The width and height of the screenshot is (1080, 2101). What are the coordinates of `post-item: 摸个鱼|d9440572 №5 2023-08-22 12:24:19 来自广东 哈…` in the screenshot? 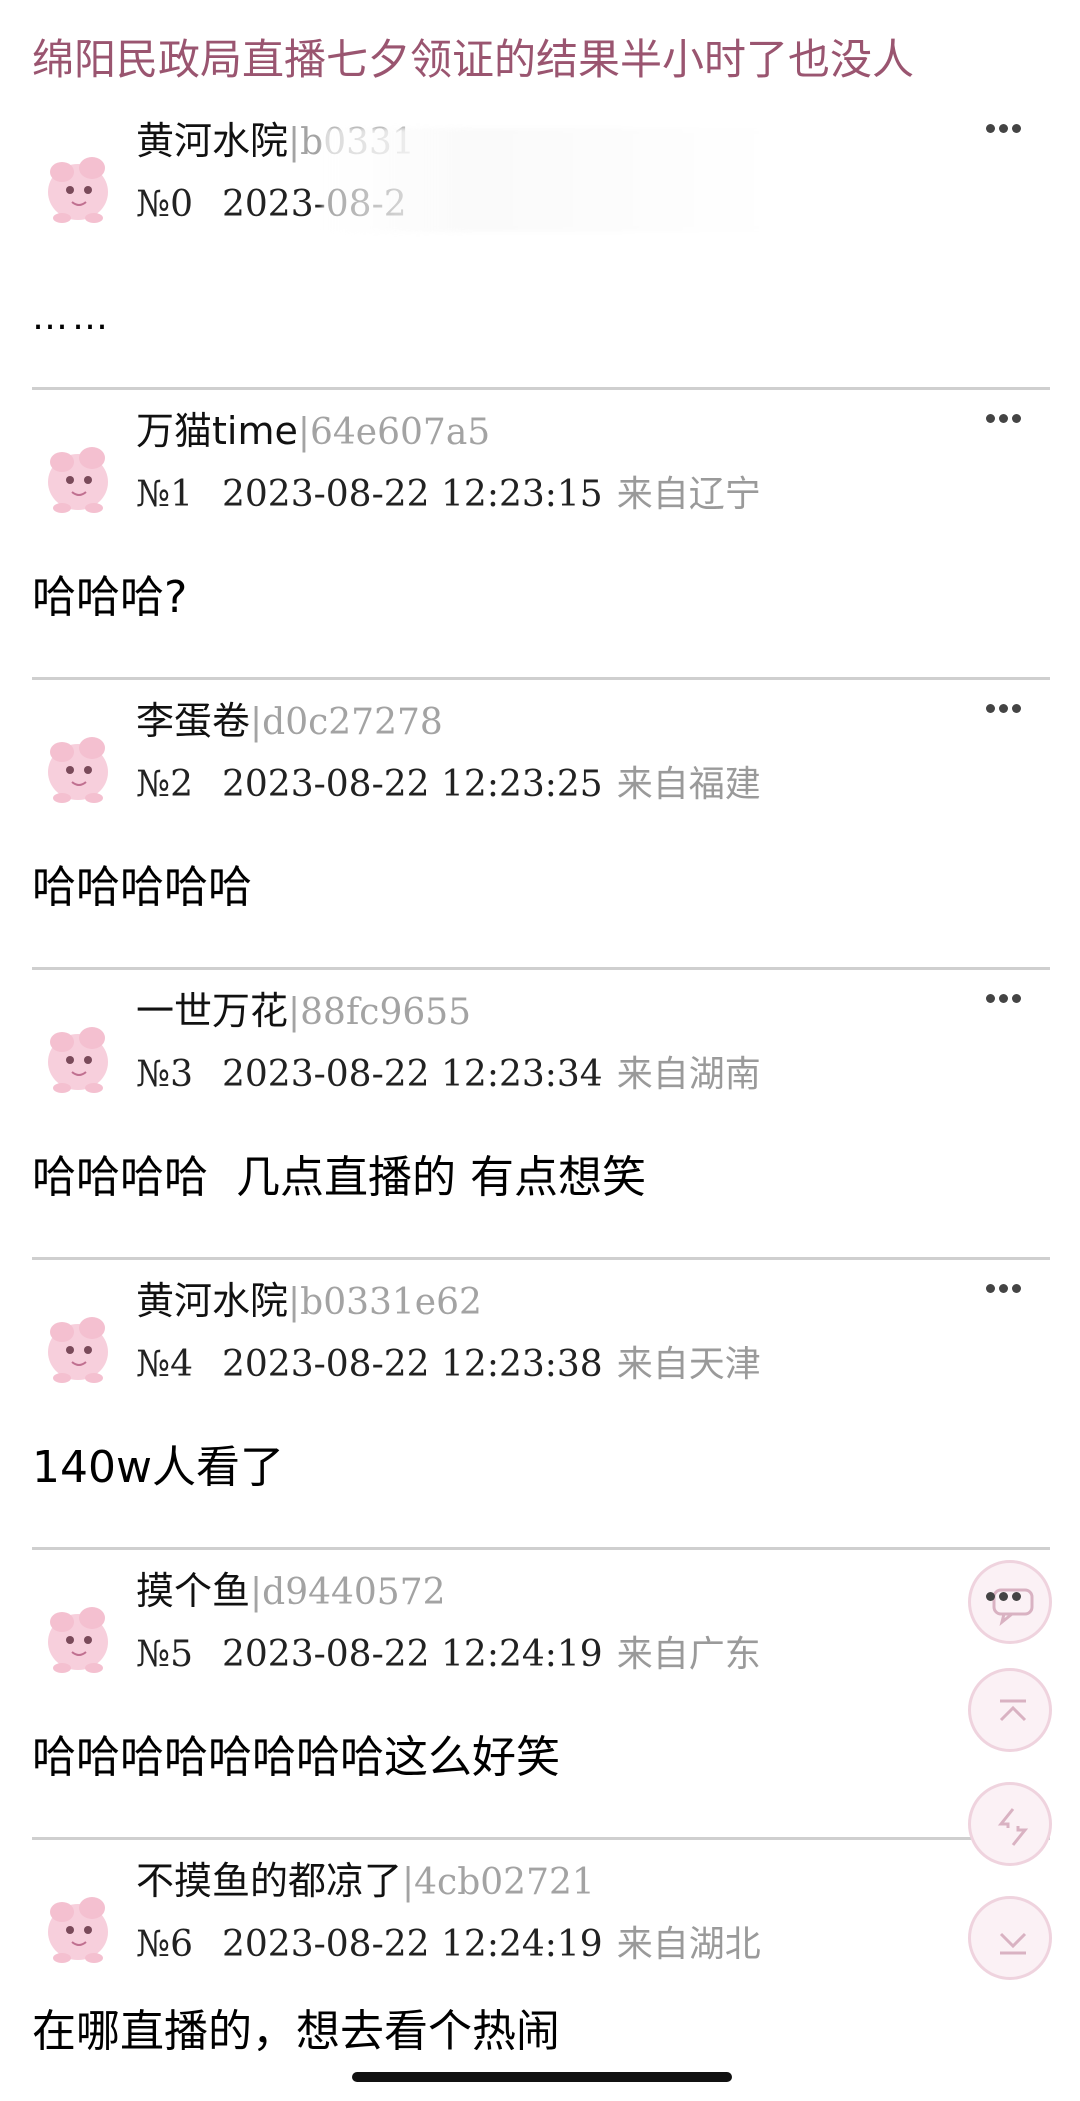 It's located at (541, 1695).